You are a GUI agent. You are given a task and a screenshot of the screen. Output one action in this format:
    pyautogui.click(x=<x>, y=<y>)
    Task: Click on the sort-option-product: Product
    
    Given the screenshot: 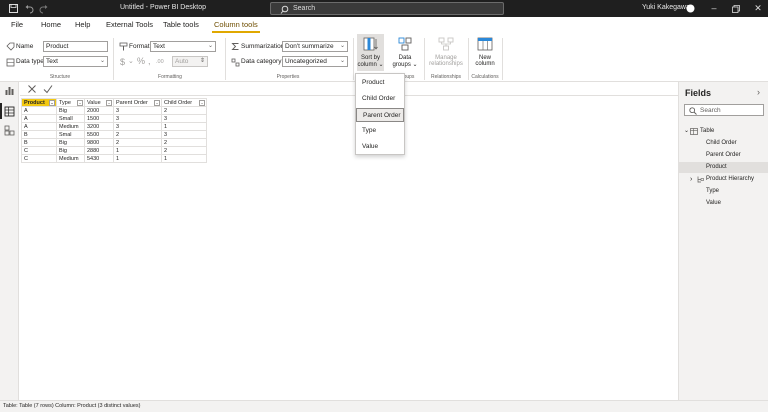 What is the action you would take?
    pyautogui.click(x=380, y=83)
    